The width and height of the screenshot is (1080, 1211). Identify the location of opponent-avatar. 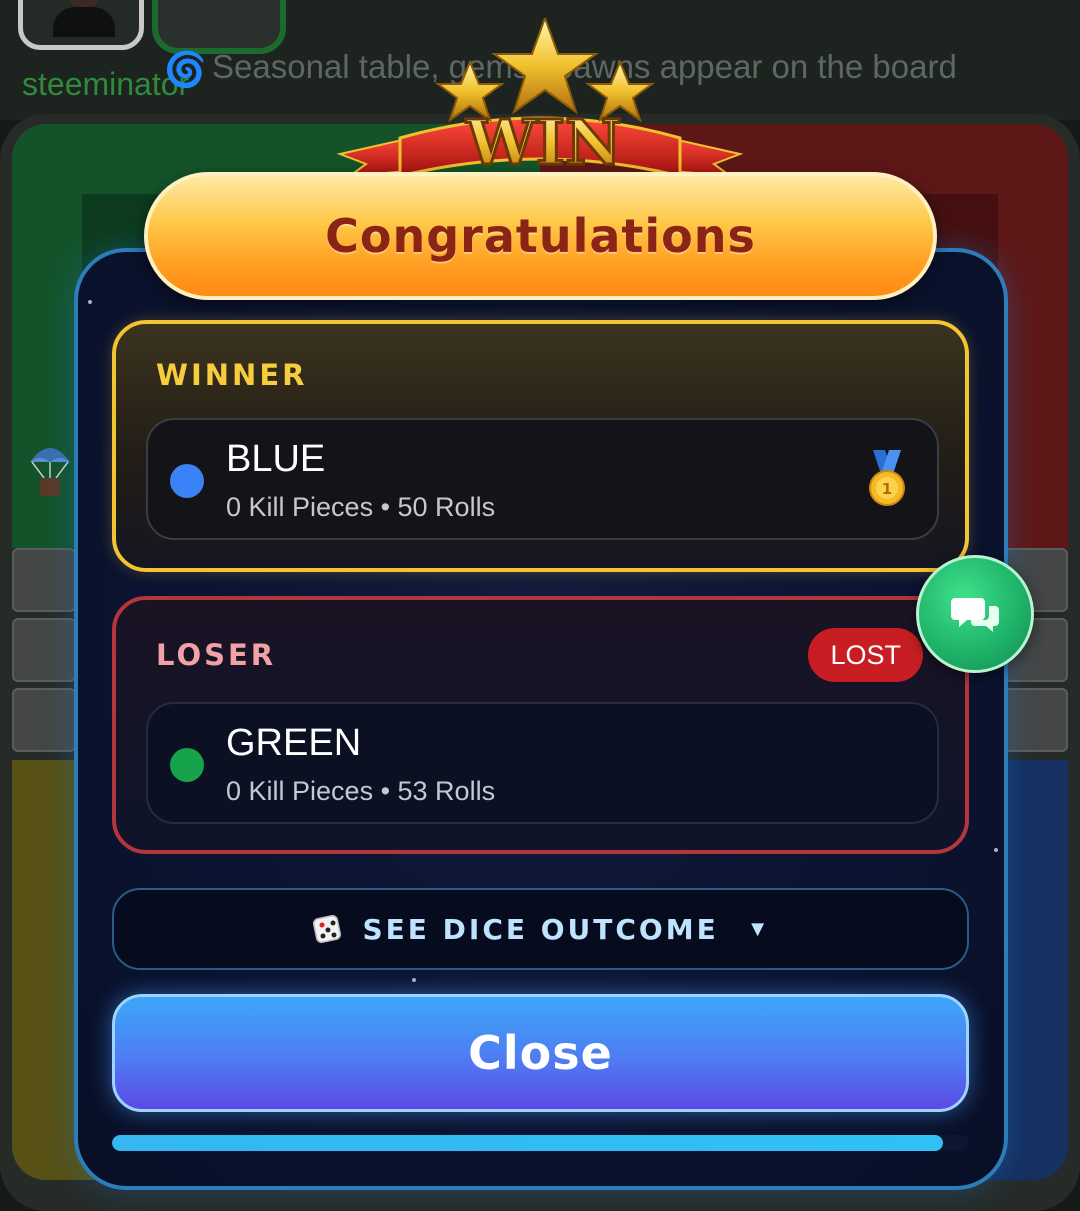
(219, 27).